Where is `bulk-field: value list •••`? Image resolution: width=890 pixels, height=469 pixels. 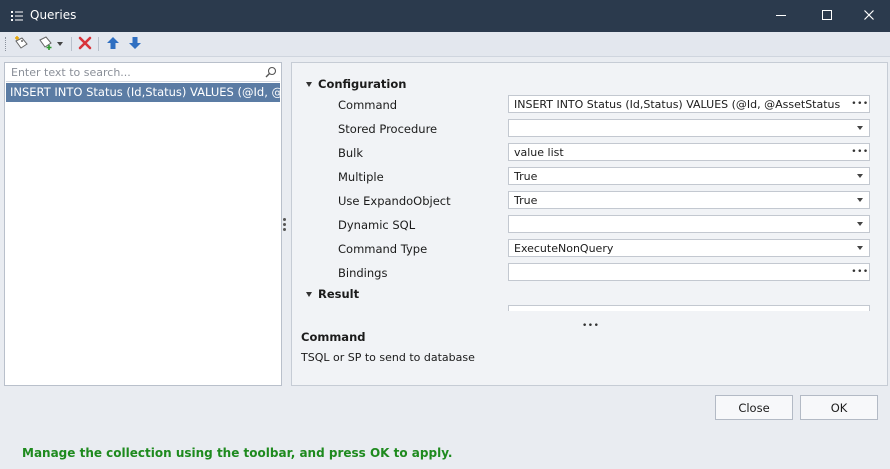
bulk-field: value list ••• is located at coordinates (689, 152).